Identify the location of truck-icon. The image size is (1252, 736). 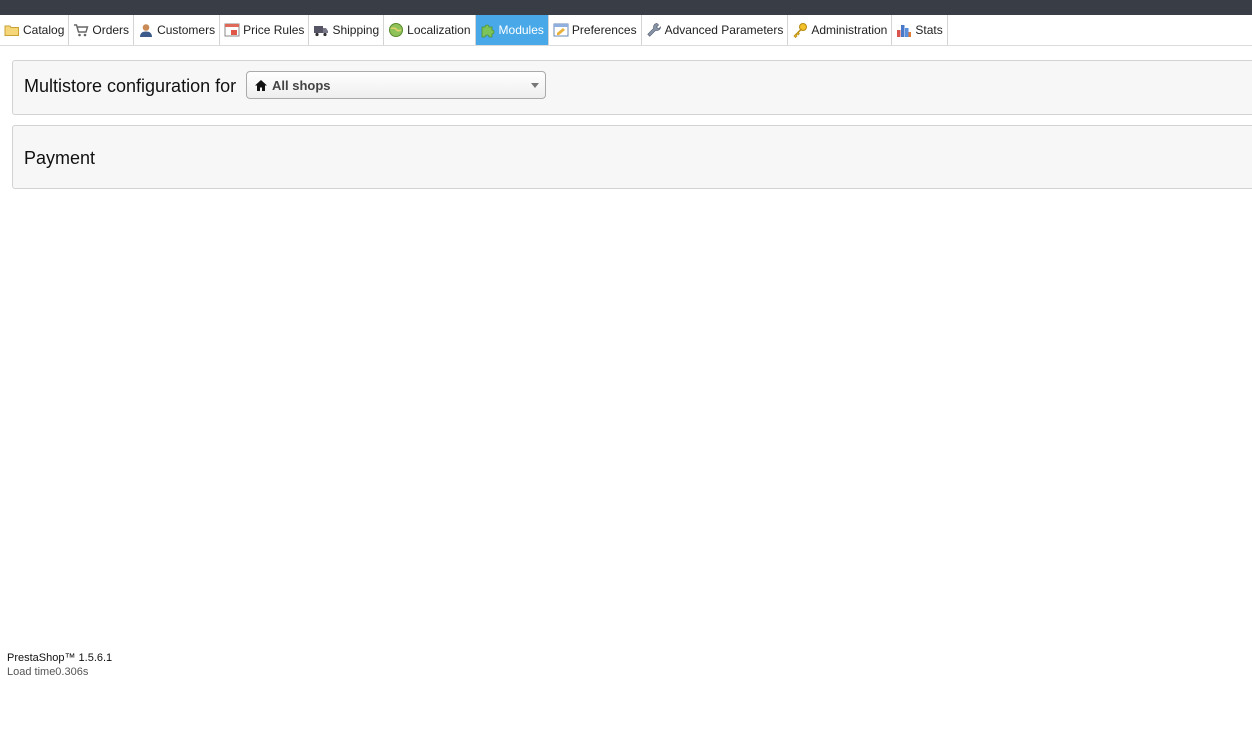
(321, 30).